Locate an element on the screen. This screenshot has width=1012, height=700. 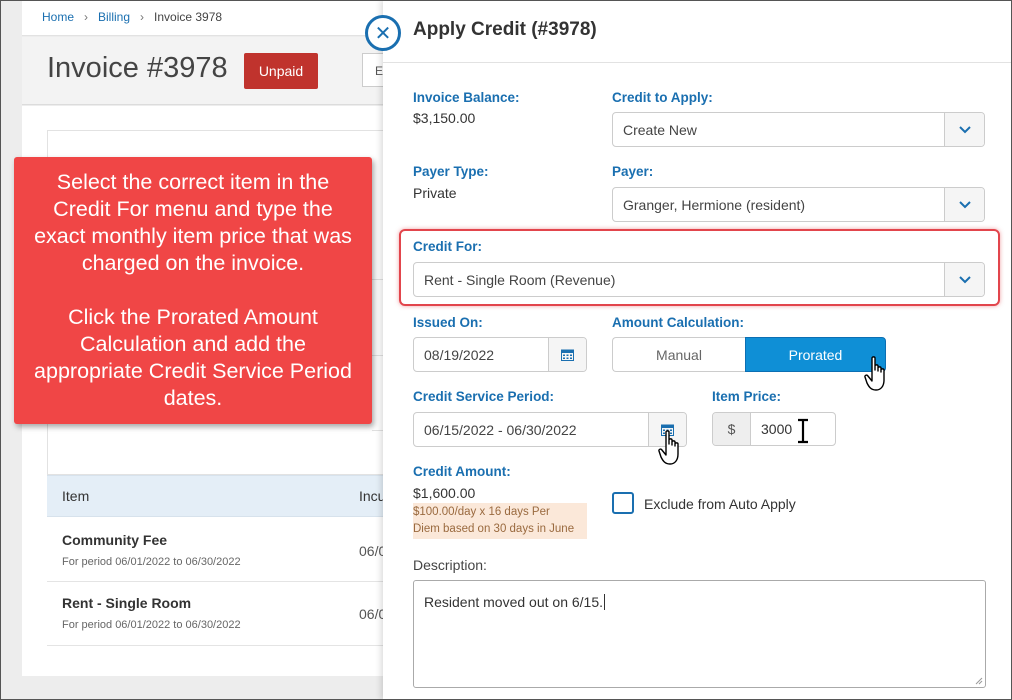
resize-handle-icon is located at coordinates (978, 680).